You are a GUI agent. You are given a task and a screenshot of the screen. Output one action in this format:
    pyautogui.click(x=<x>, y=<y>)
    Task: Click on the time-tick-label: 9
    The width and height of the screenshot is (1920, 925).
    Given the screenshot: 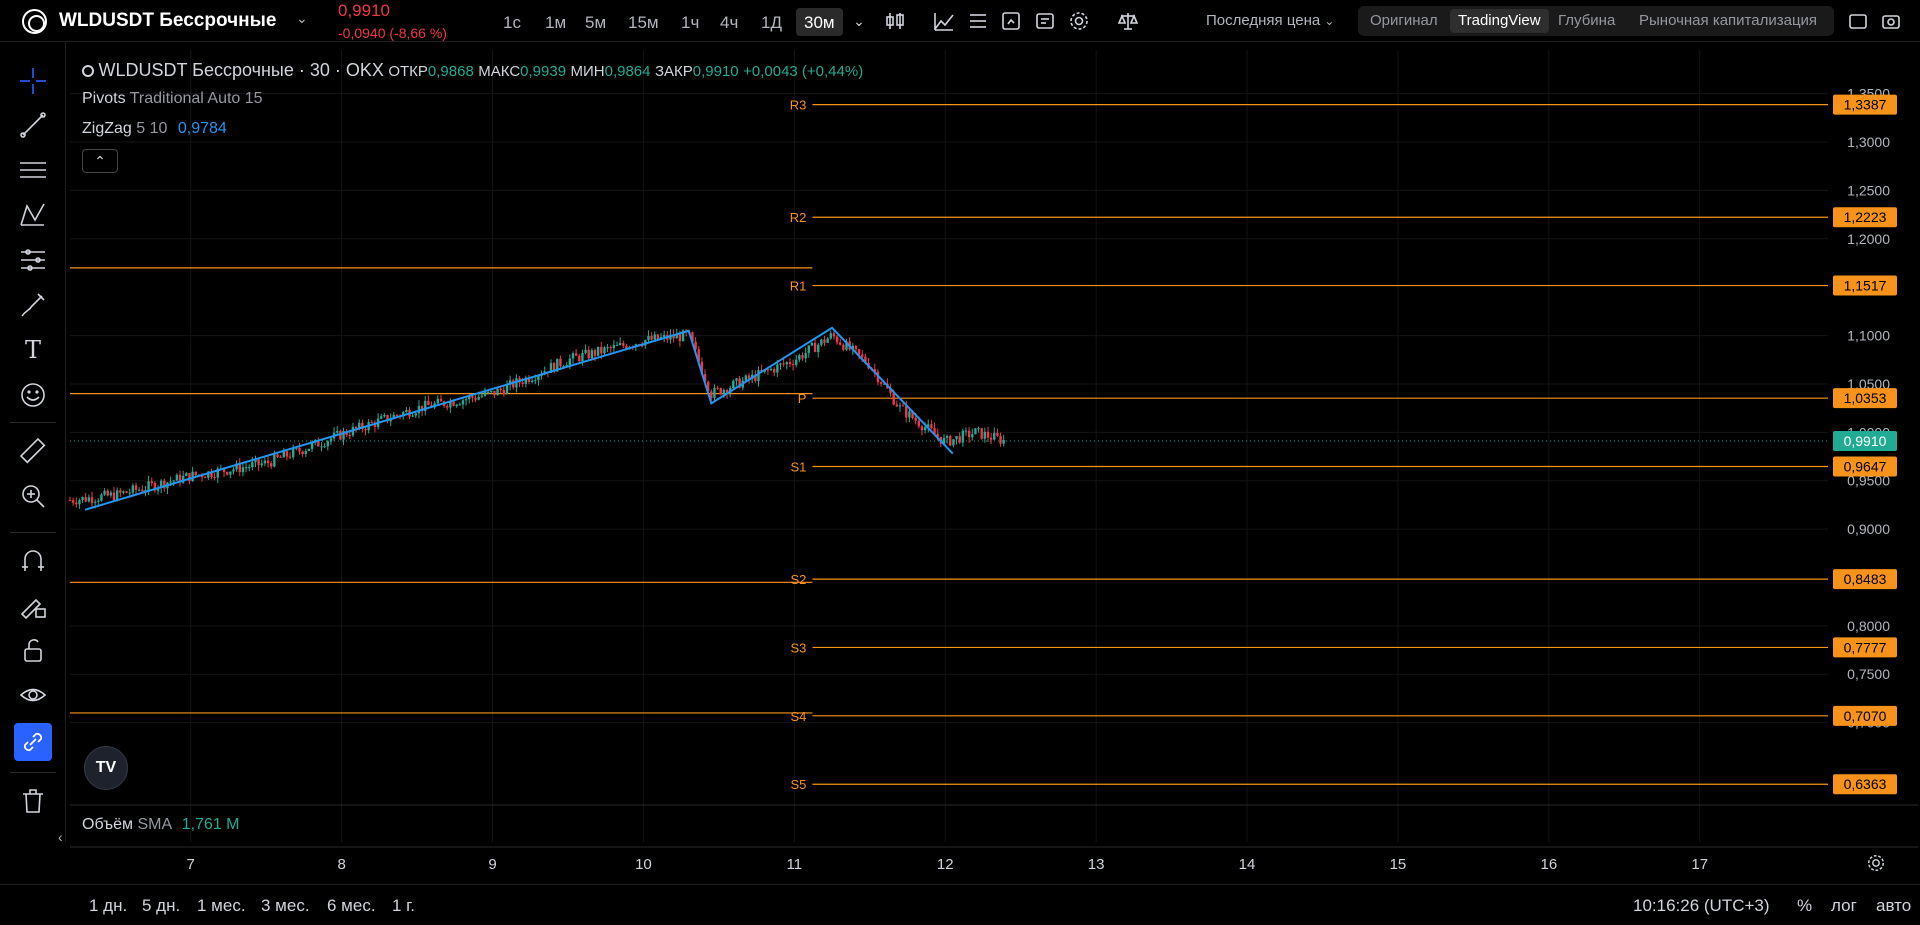 What is the action you would take?
    pyautogui.click(x=492, y=864)
    